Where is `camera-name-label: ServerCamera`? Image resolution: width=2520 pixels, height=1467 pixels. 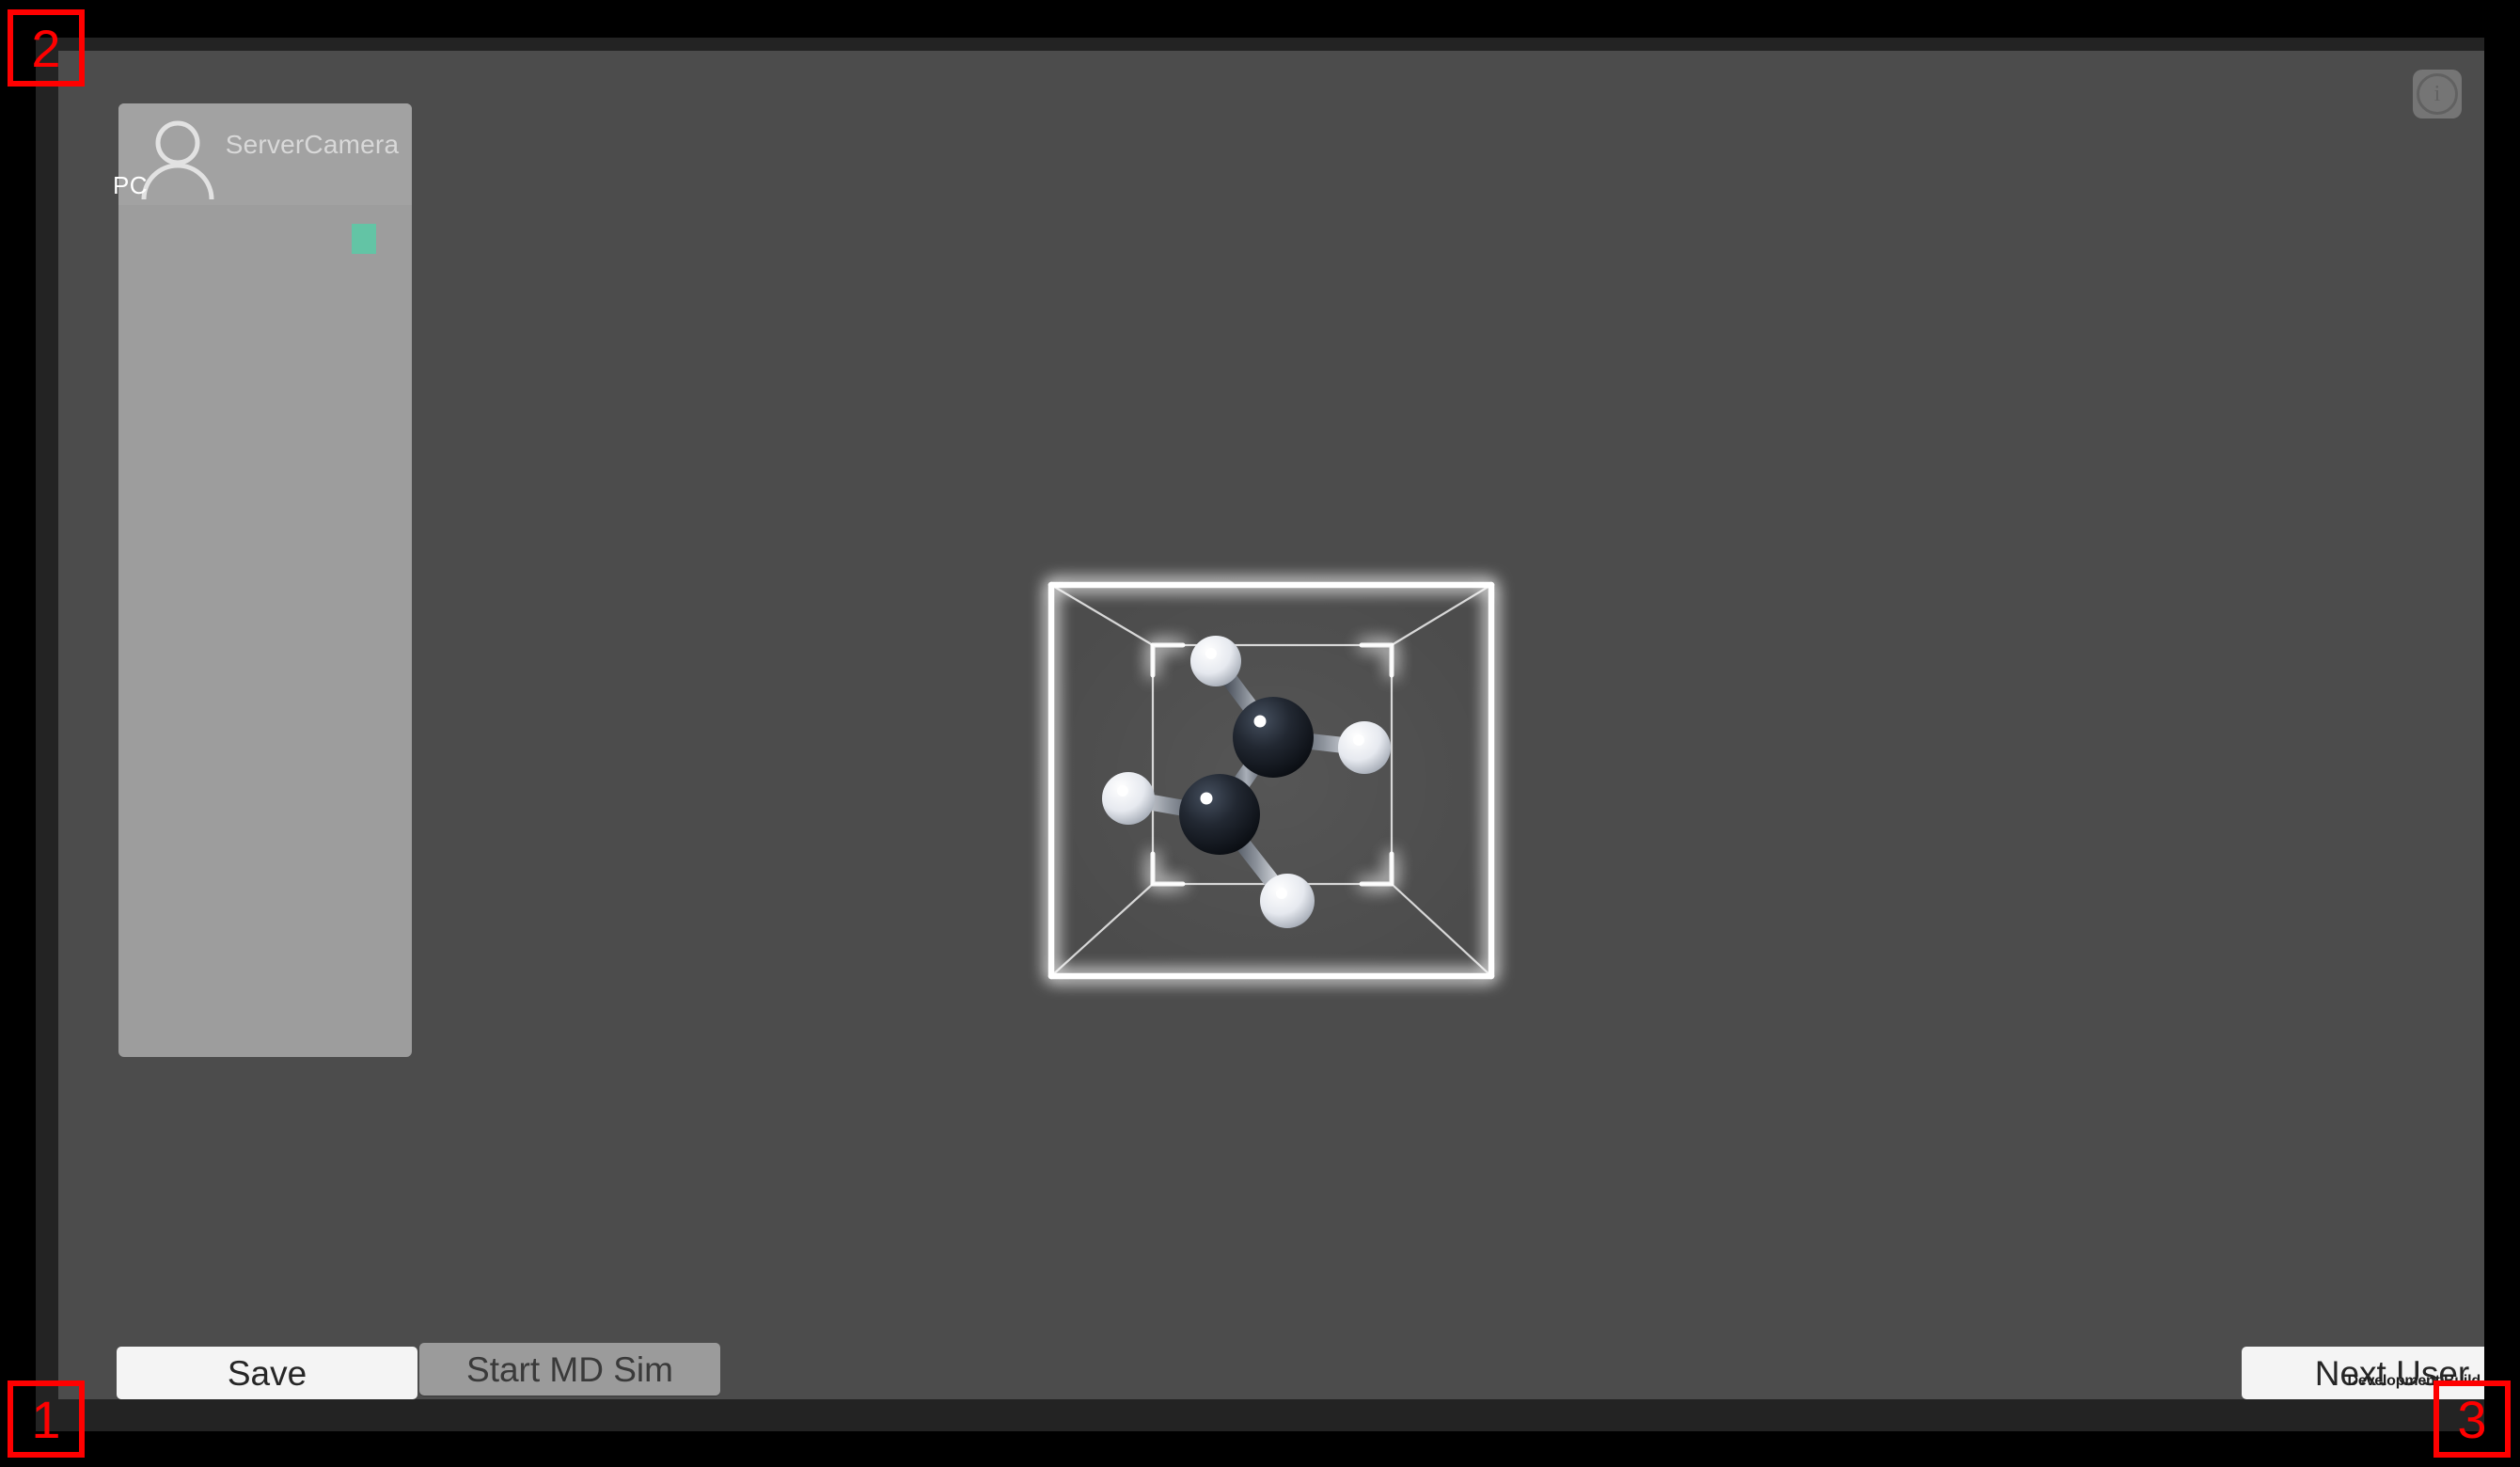
camera-name-label: ServerCamera is located at coordinates (312, 144).